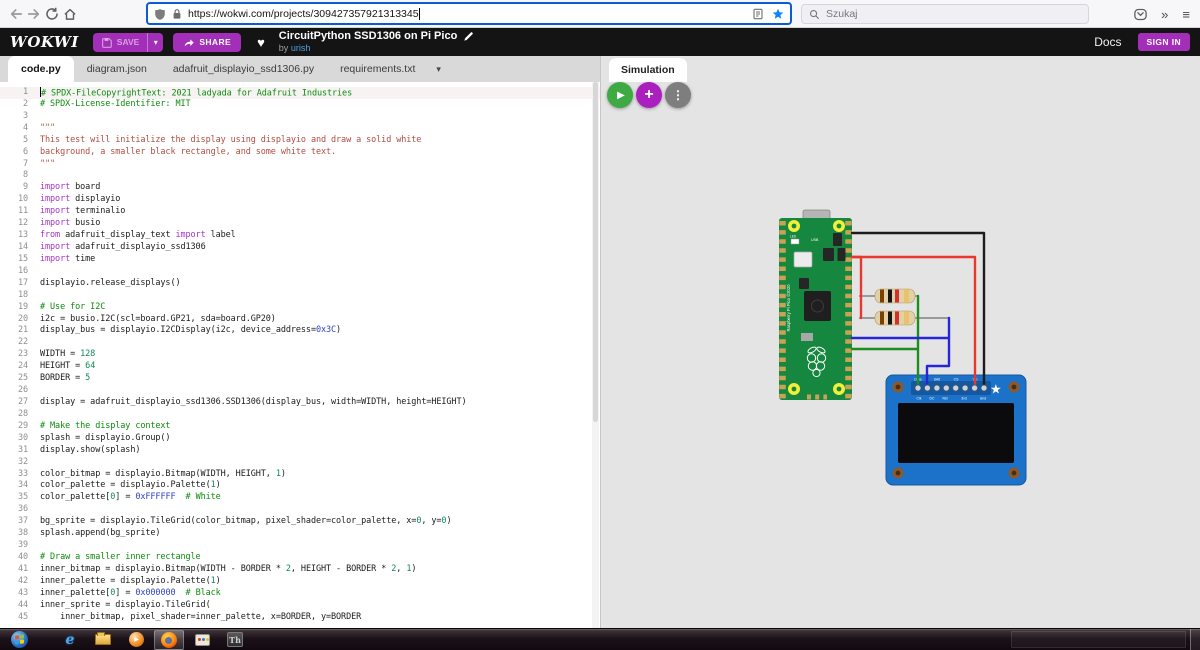 The height and width of the screenshot is (650, 1200). Describe the element at coordinates (120, 42) in the screenshot. I see `save-button: SAVE` at that location.